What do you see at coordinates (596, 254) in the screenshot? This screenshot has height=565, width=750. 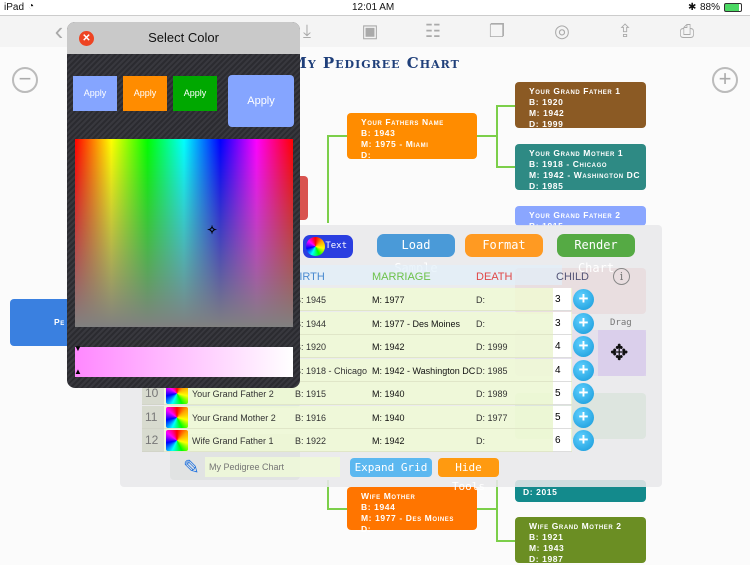 I see `render-chart-button: Render Chart` at bounding box center [596, 254].